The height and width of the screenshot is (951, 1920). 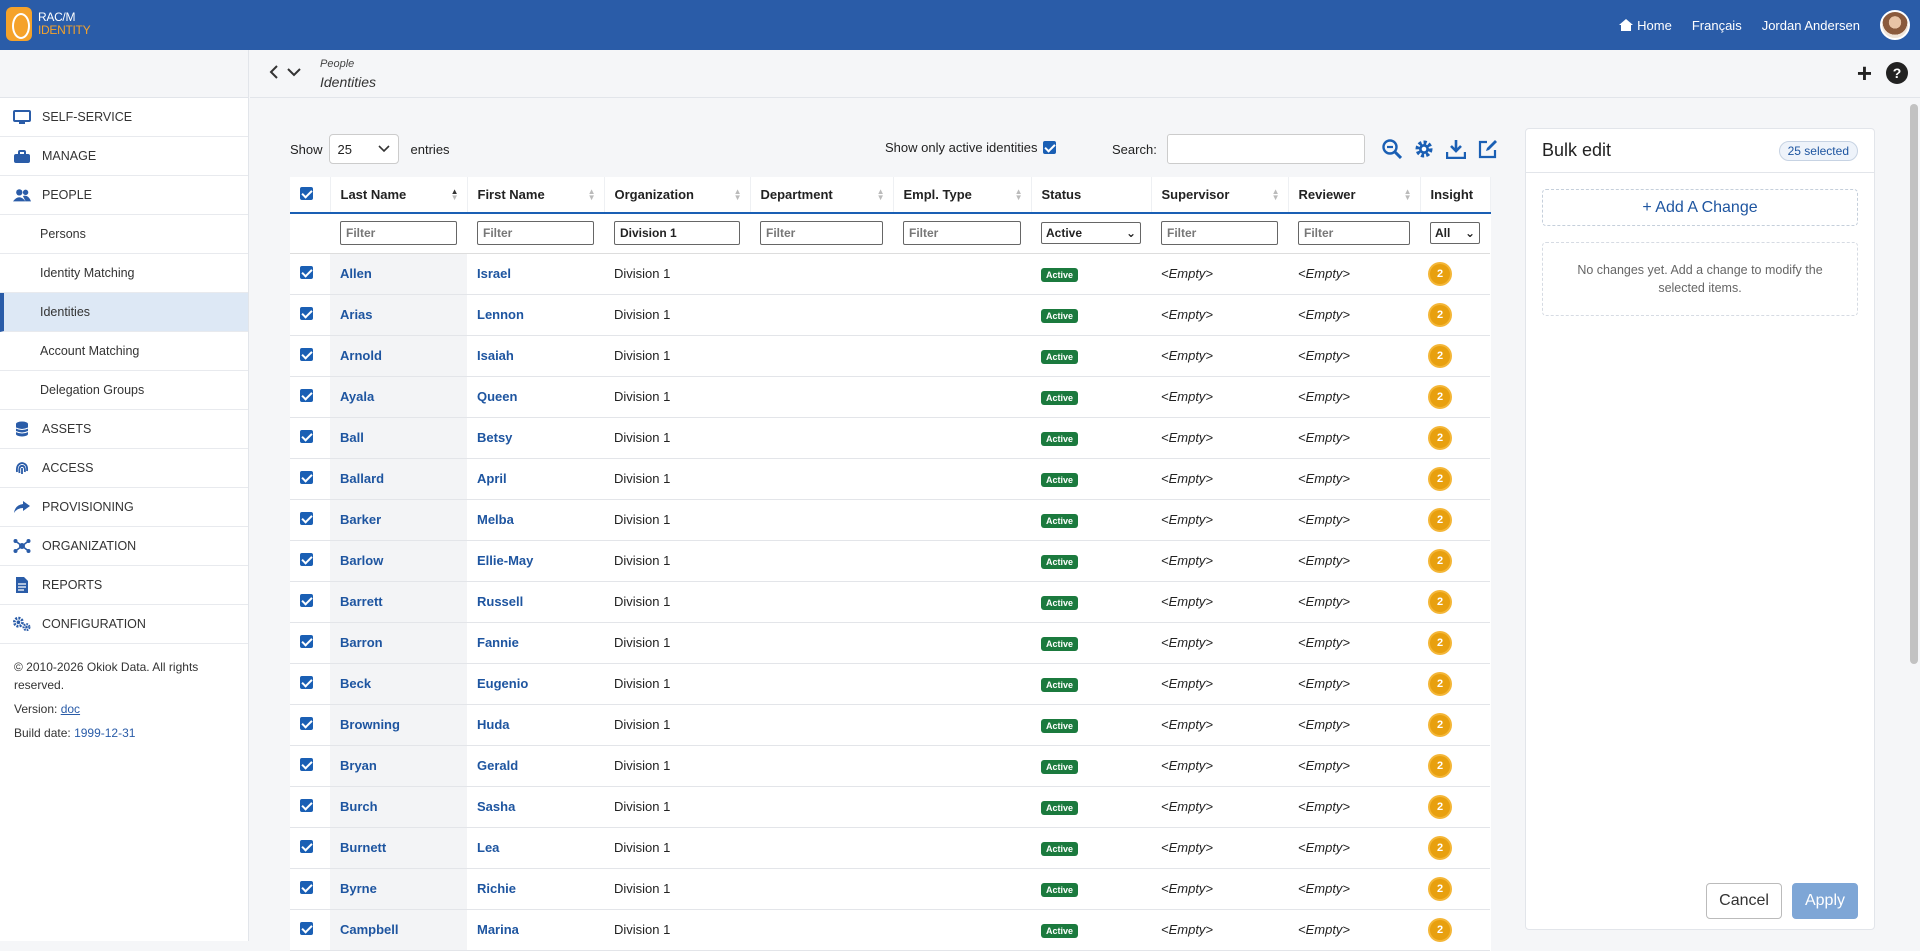 I want to click on zoom-out-icon, so click(x=1392, y=149).